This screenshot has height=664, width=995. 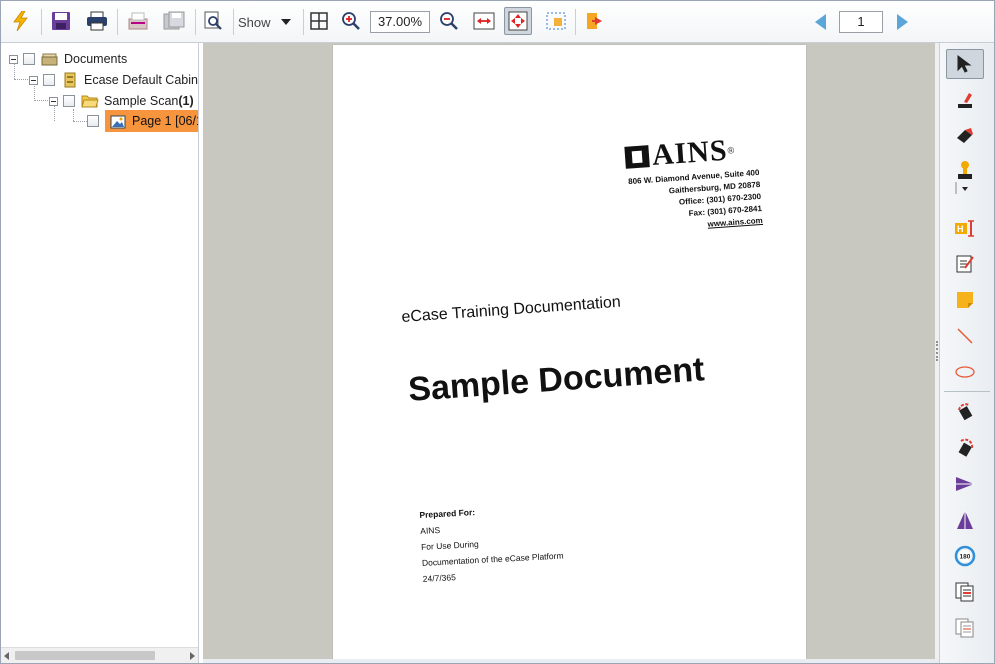 What do you see at coordinates (484, 21) in the screenshot?
I see `fit-width-icon` at bounding box center [484, 21].